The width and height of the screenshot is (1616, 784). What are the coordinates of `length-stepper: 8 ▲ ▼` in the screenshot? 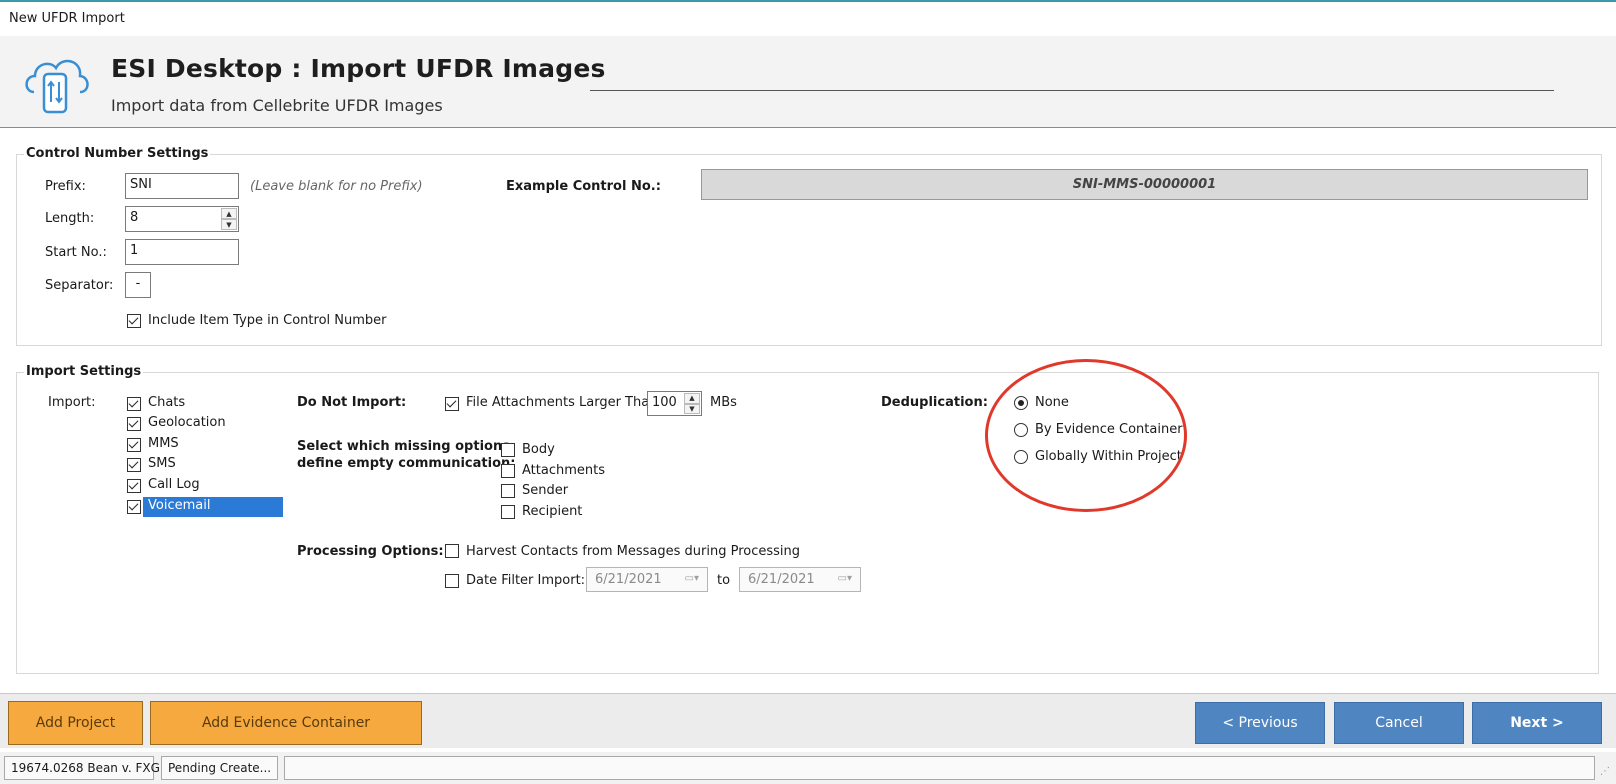 It's located at (182, 219).